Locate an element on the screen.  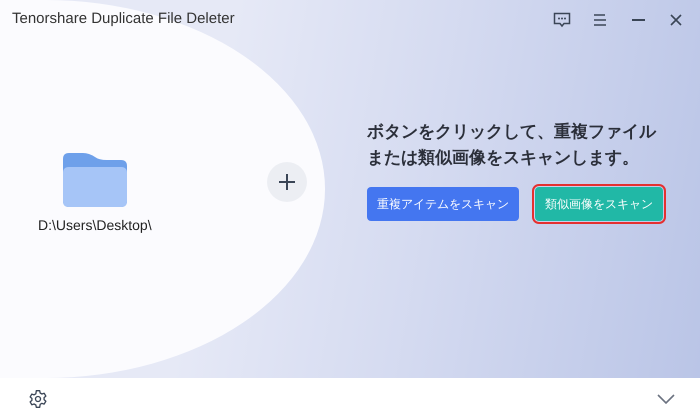
window-title: Tenorshare Duplicate File Deleter is located at coordinates (123, 18).